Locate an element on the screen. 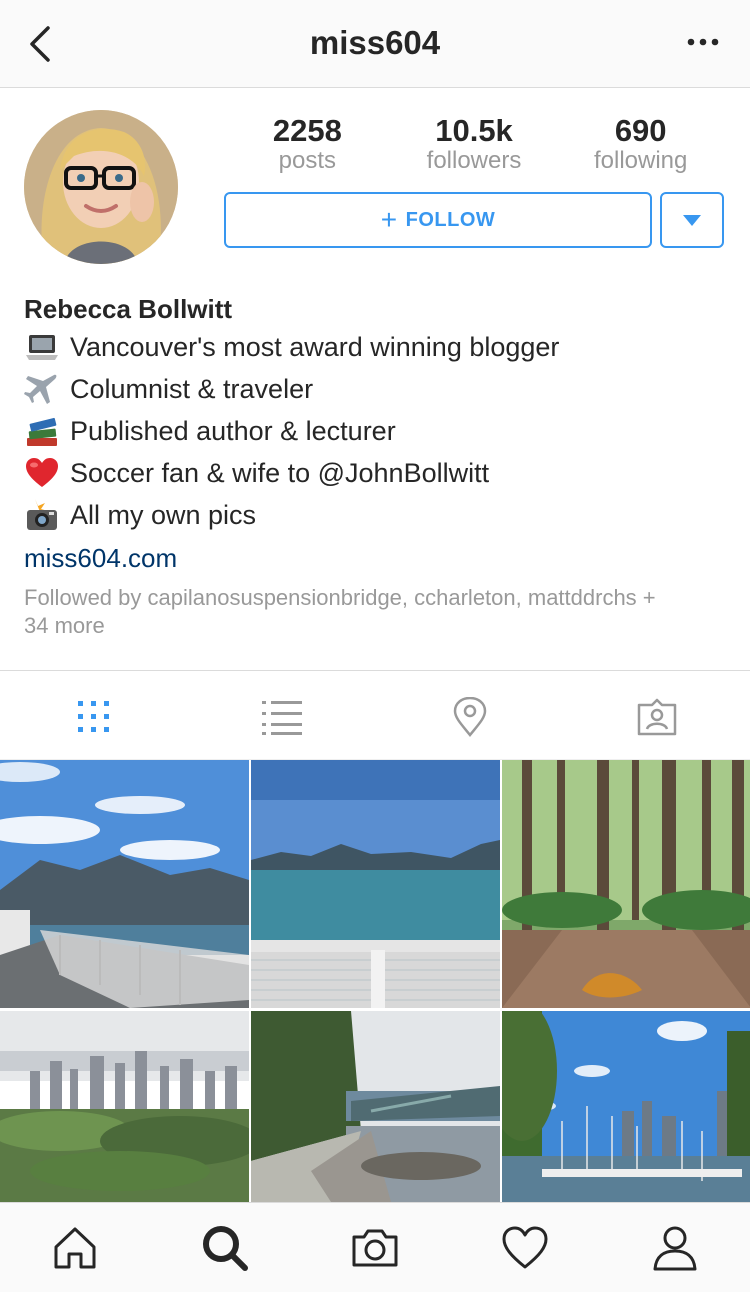 The width and height of the screenshot is (750, 1292). bio-line: Published author & lecturer is located at coordinates (374, 431).